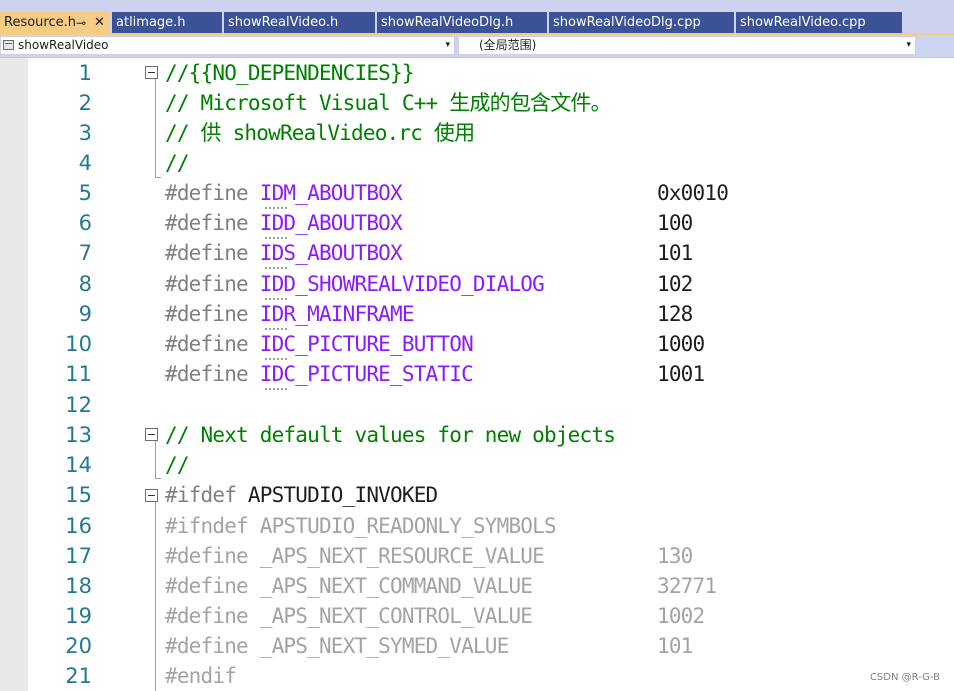  What do you see at coordinates (342, 495) in the screenshot?
I see `macro-name: APSTUDIO_INVOKED` at bounding box center [342, 495].